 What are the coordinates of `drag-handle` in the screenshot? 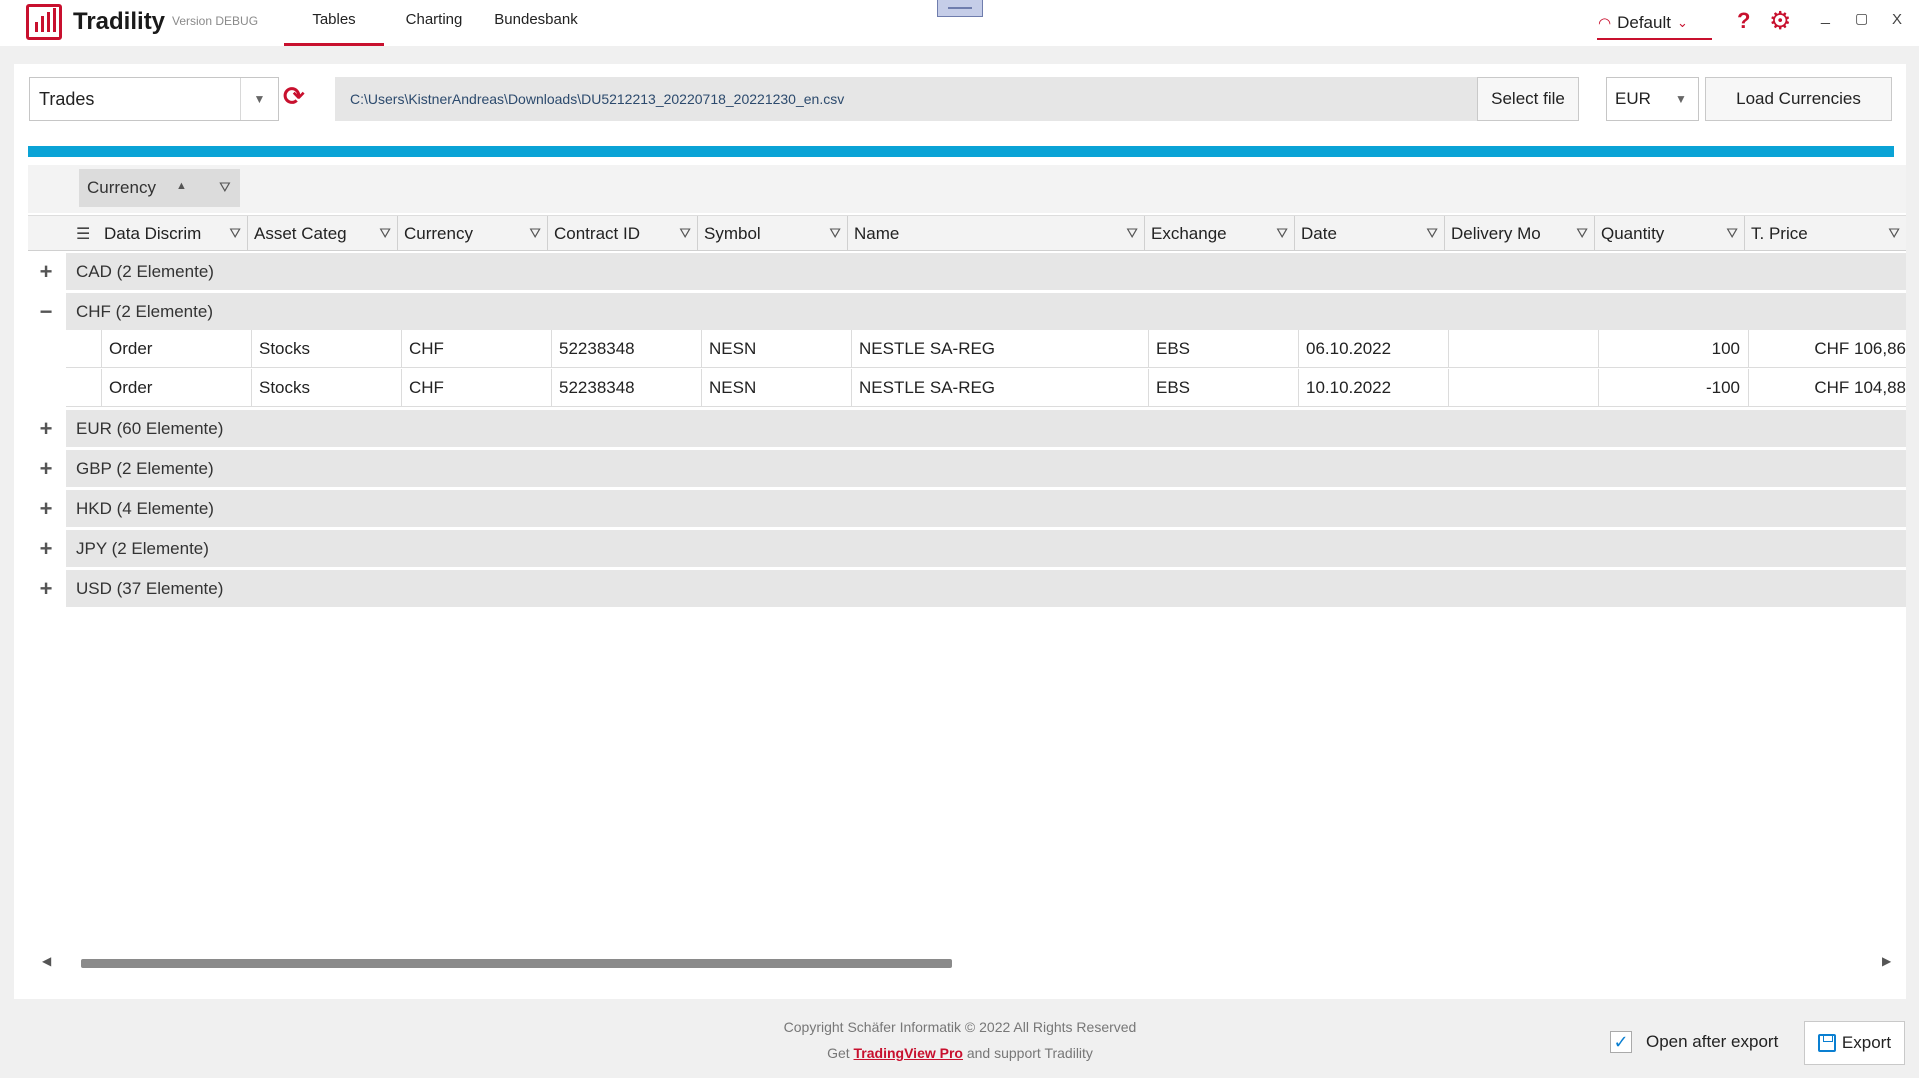 It's located at (960, 8).